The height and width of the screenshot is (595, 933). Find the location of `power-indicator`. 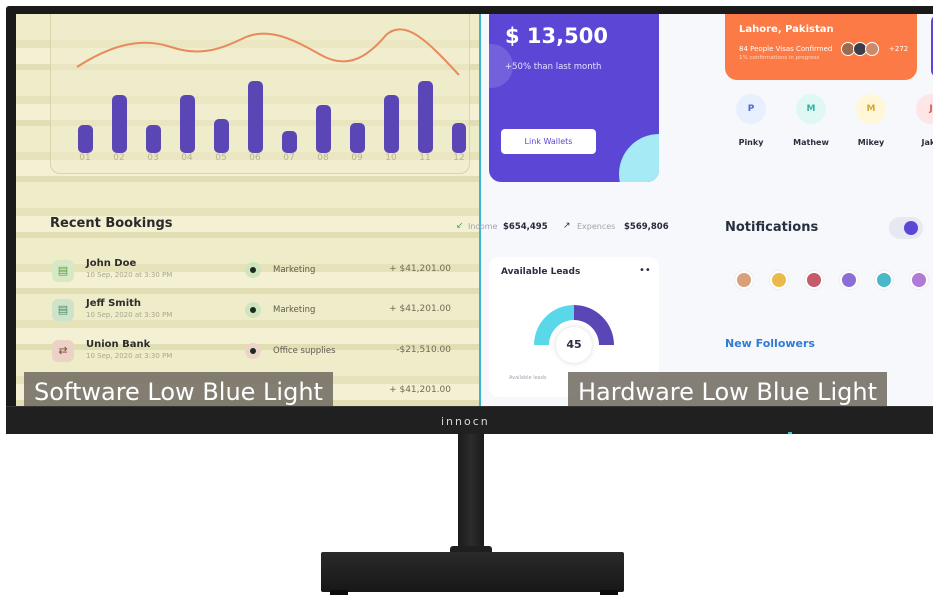

power-indicator is located at coordinates (790, 433).